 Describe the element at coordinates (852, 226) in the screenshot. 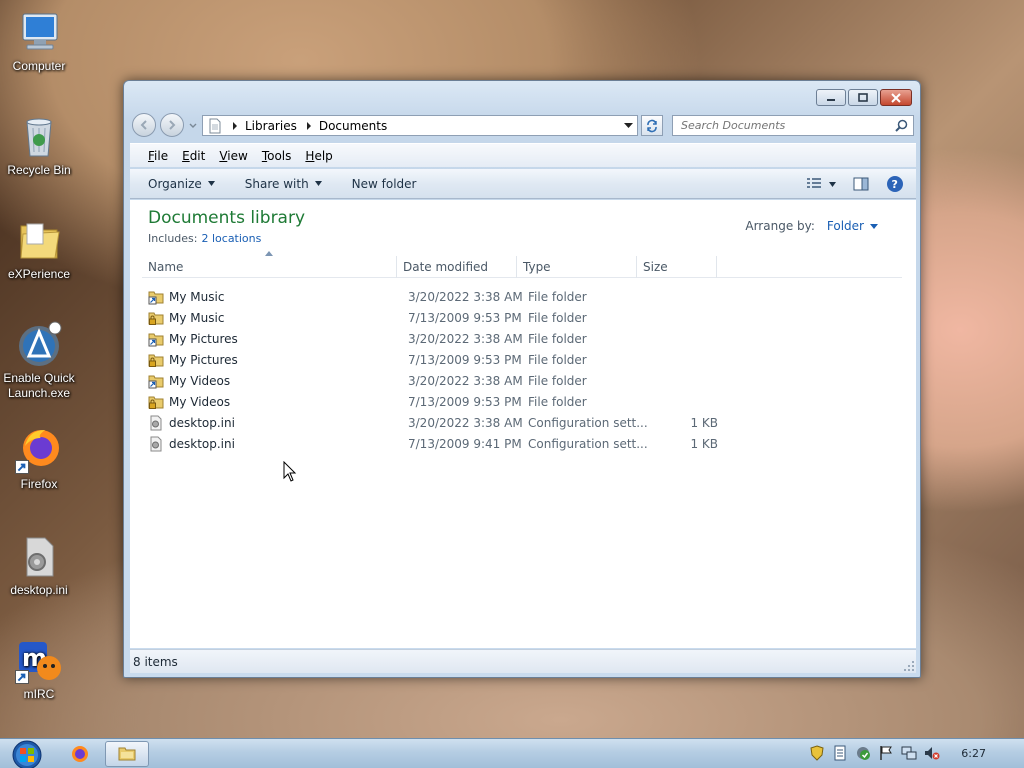

I see `arrange-by-dropdown: Folder` at that location.